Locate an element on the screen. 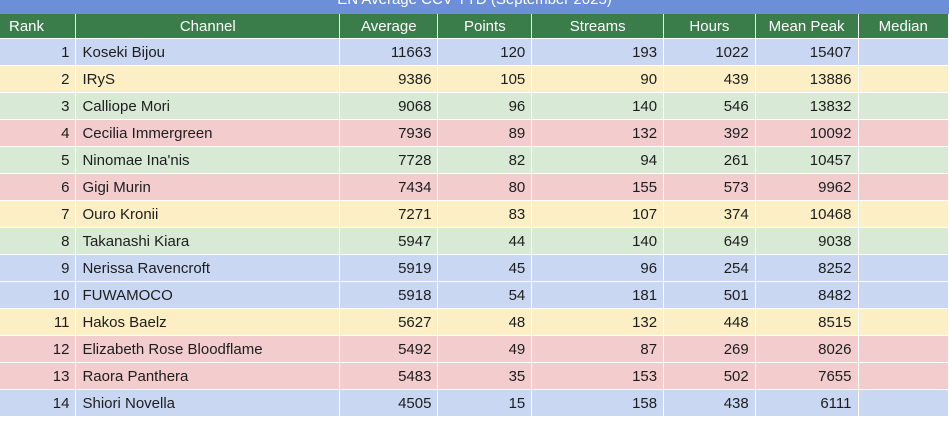 The height and width of the screenshot is (437, 949). hours-cell: 649 is located at coordinates (709, 241).